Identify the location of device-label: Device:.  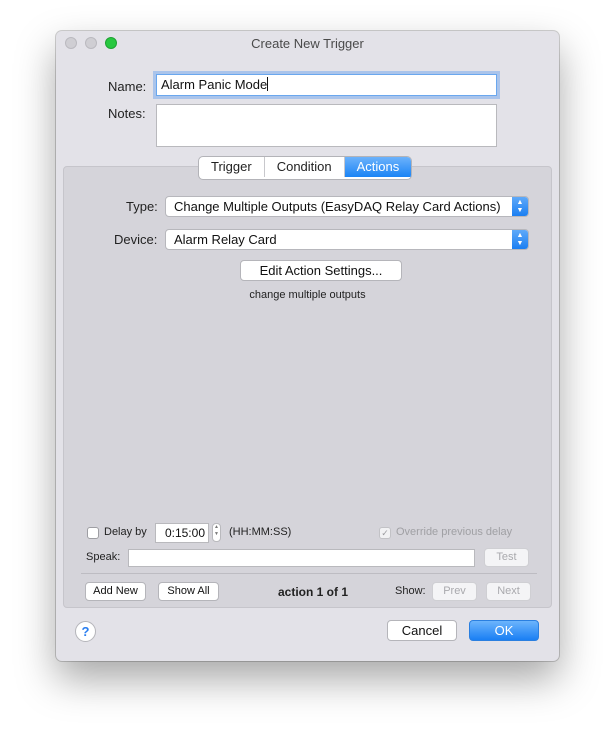
(136, 239).